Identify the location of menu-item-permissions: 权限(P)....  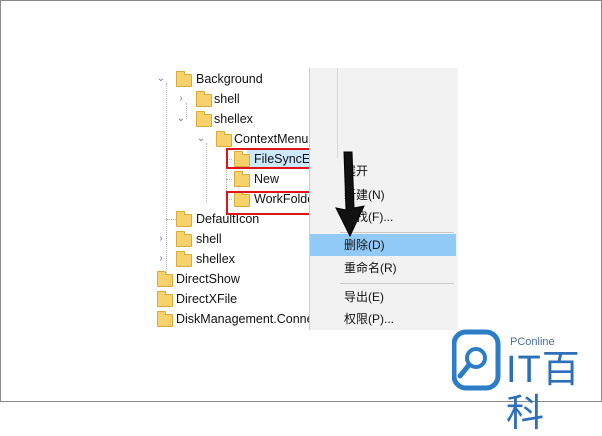
(400, 319).